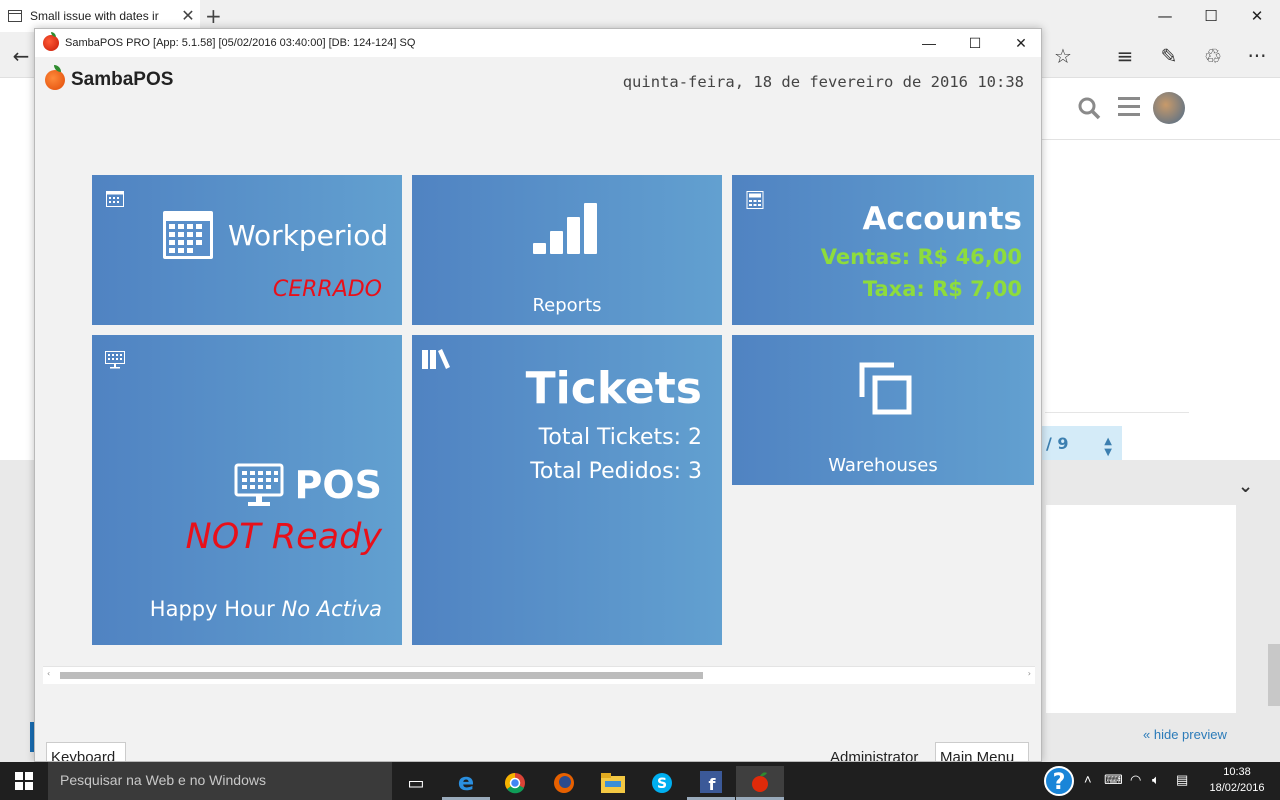 The height and width of the screenshot is (800, 1280). I want to click on notifications-icon: ▤, so click(1182, 780).